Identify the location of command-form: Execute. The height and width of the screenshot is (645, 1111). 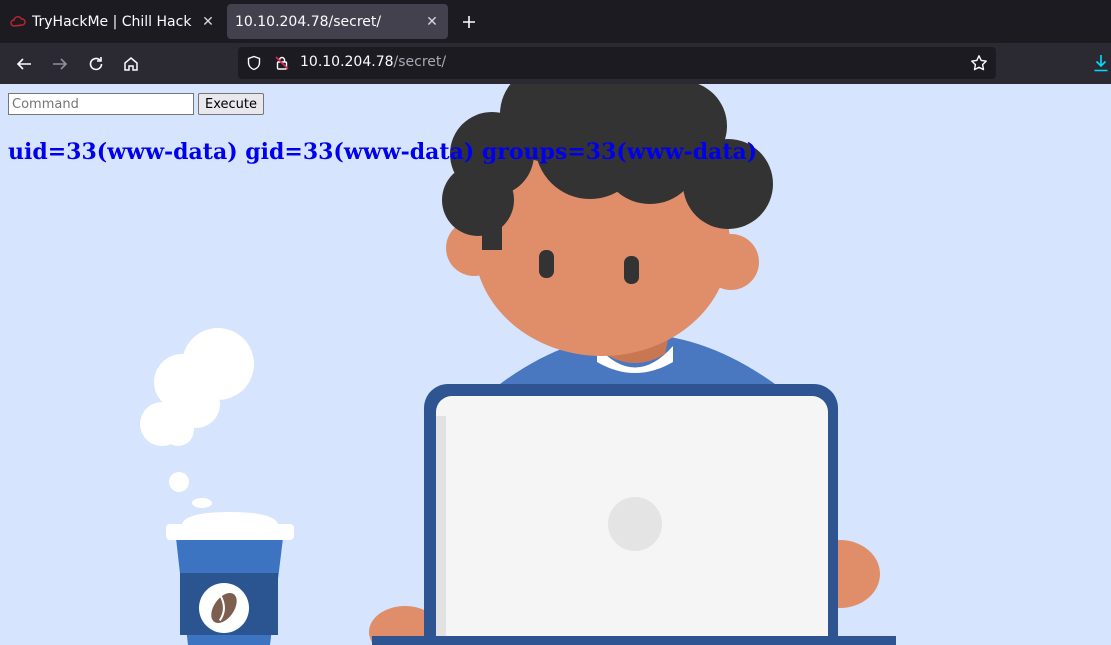
(136, 104).